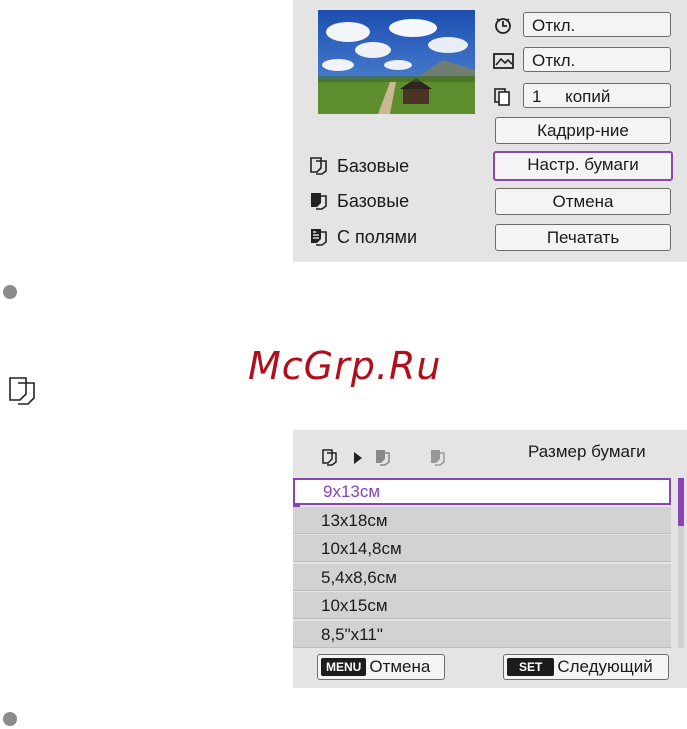 The image size is (687, 729). Describe the element at coordinates (345, 366) in the screenshot. I see `watermark-text: McGrp.Ru` at that location.